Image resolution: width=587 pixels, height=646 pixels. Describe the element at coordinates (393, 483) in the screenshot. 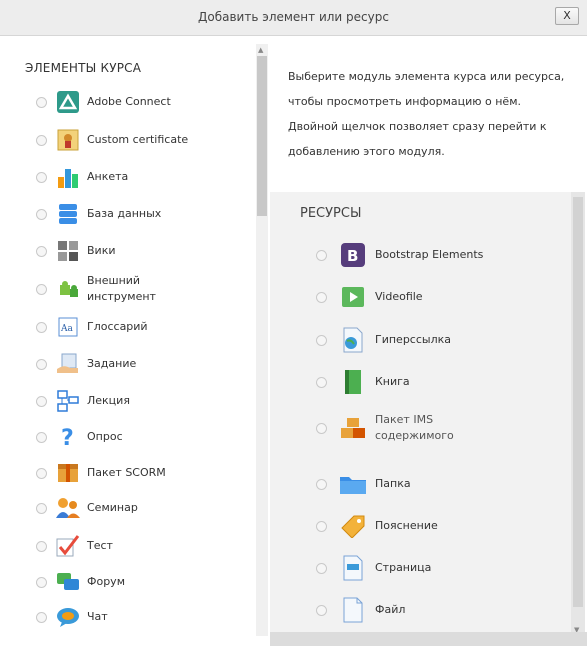

I see `resource-label: Папка` at that location.